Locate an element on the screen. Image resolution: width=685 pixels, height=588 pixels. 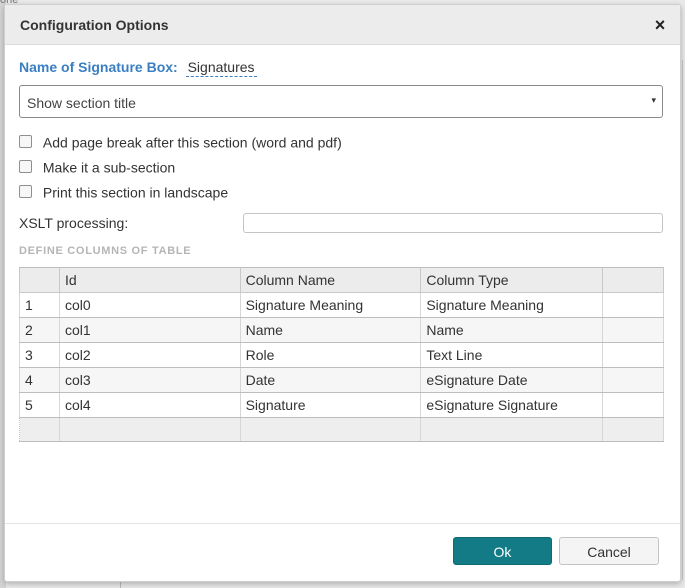
row-number: 5 is located at coordinates (39, 405).